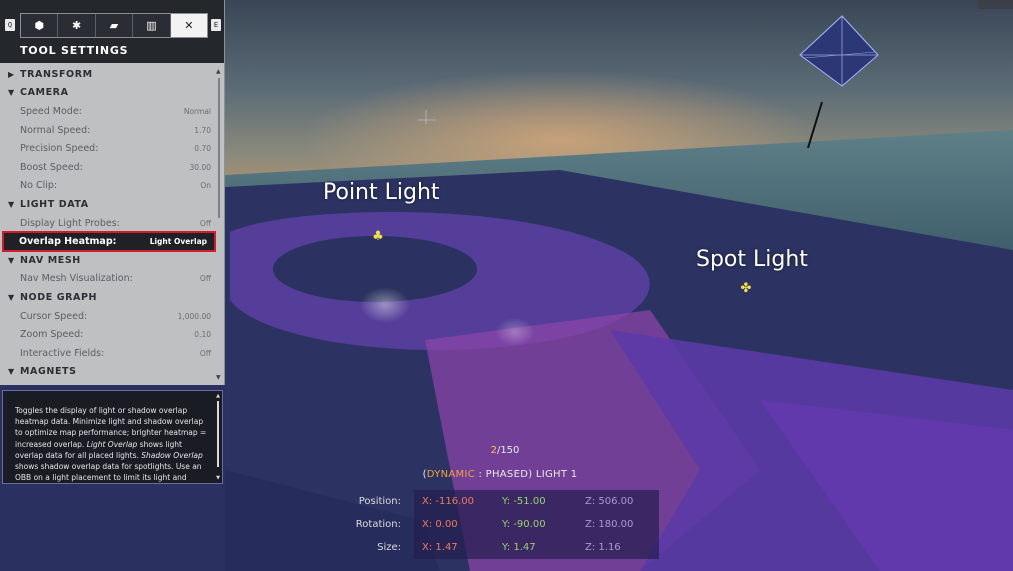  What do you see at coordinates (508, 450) in the screenshot?
I see `counter-total: /150` at bounding box center [508, 450].